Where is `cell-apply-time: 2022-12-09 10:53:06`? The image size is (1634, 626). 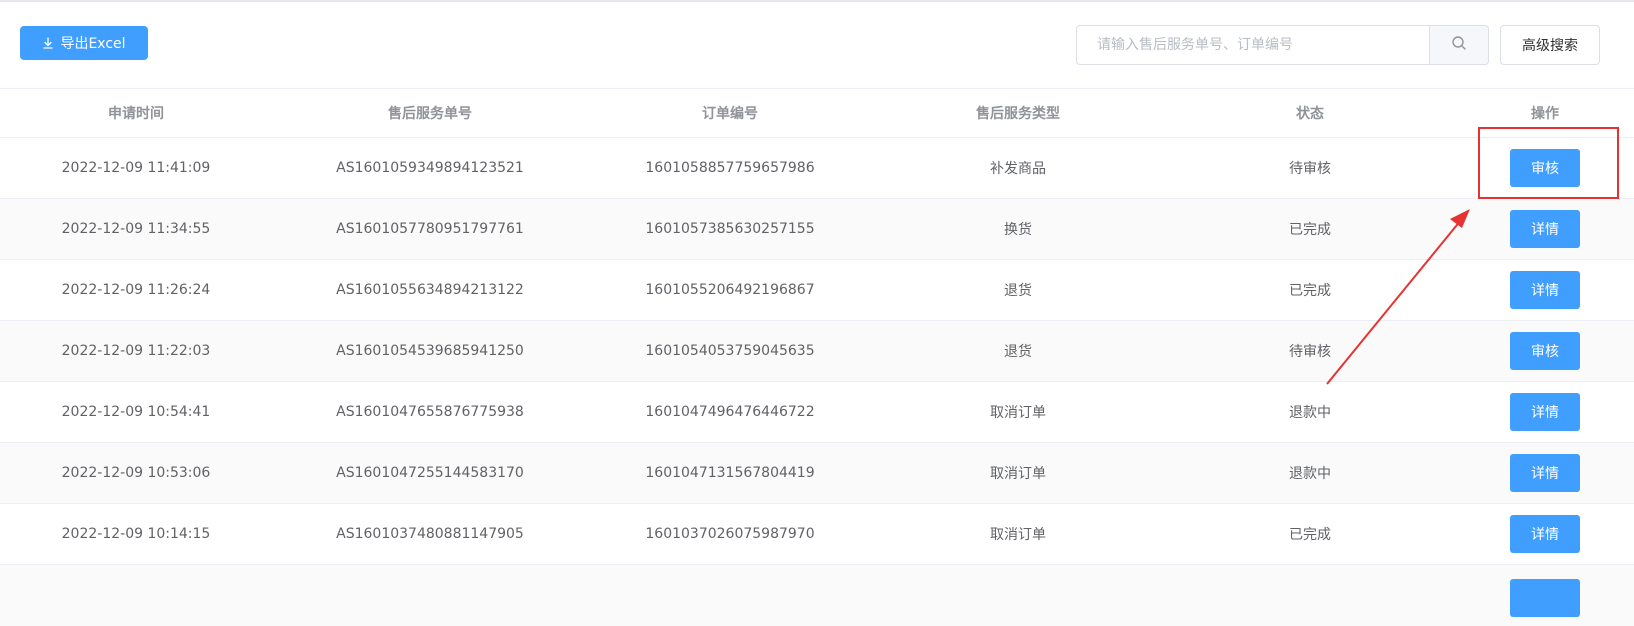
cell-apply-time: 2022-12-09 10:53:06 is located at coordinates (136, 473).